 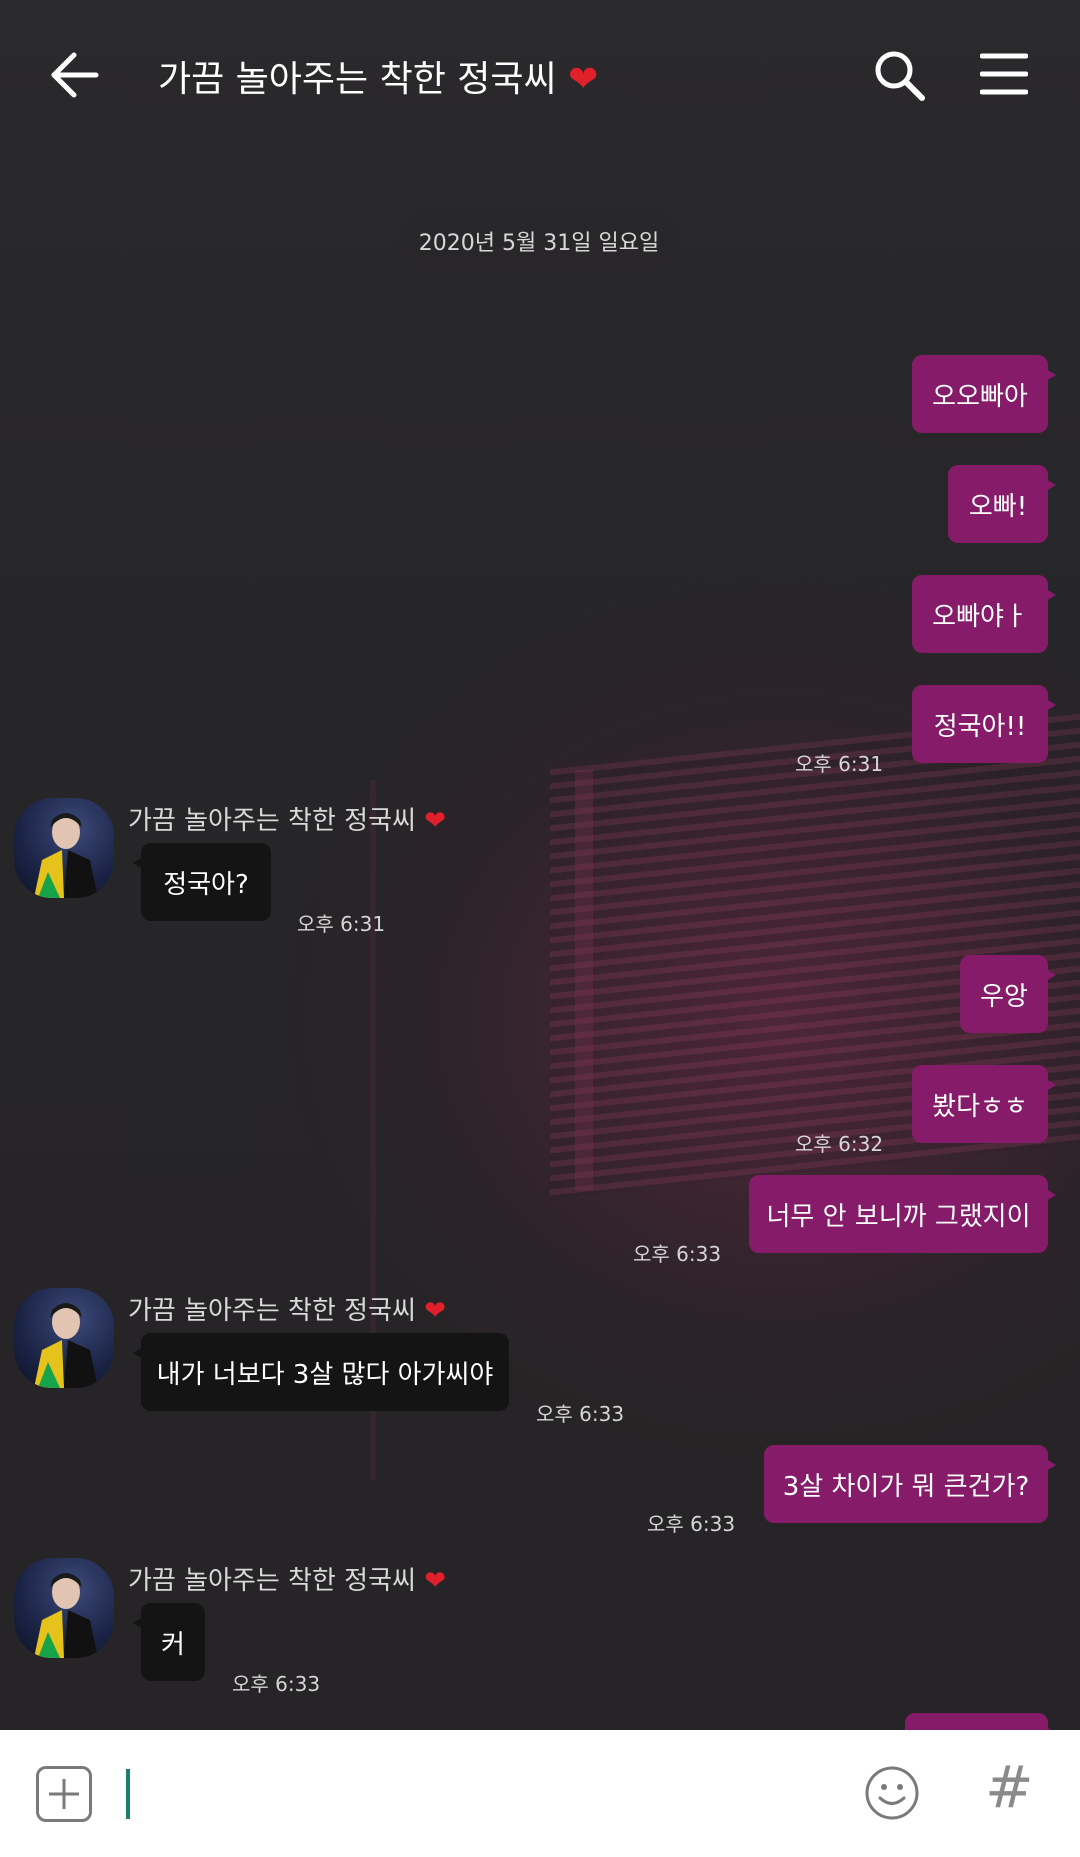 I want to click on smiley-icon, so click(x=892, y=1793).